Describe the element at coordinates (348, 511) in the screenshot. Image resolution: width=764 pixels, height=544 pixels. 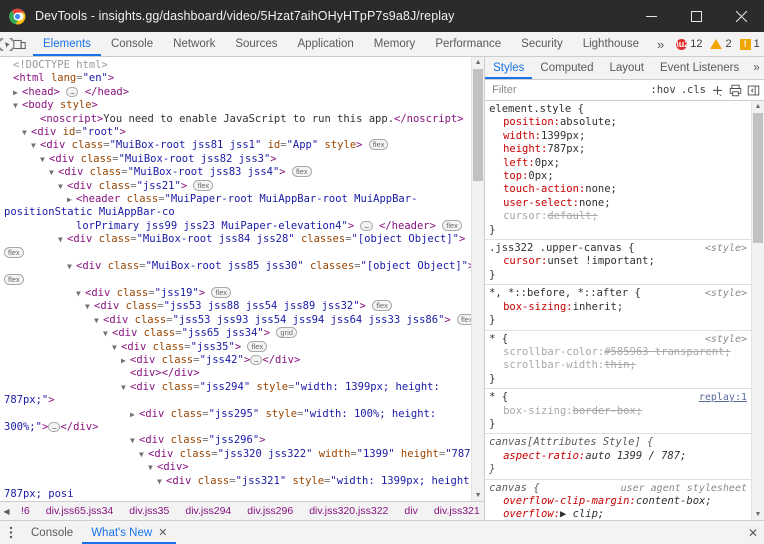
I see `breadcrumb-item: div.jss320.jss322` at that location.